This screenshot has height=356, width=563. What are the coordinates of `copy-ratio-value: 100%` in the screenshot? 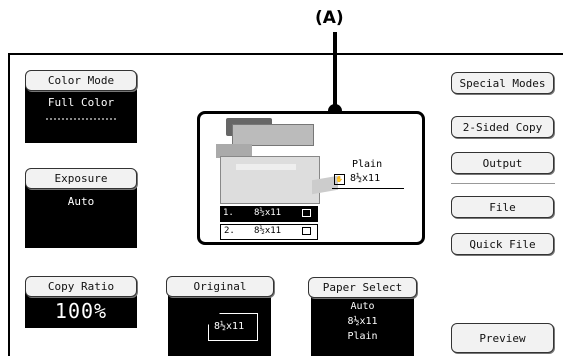 It's located at (81, 311).